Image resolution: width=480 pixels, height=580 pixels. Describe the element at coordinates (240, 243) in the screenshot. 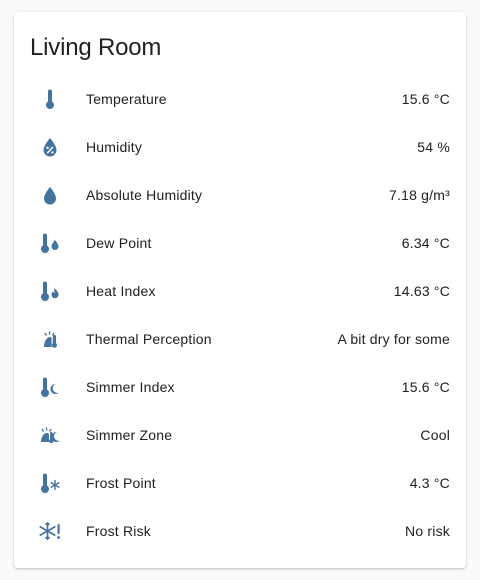

I see `entity-row-dew-point: Dew Point 6.34 °C` at that location.